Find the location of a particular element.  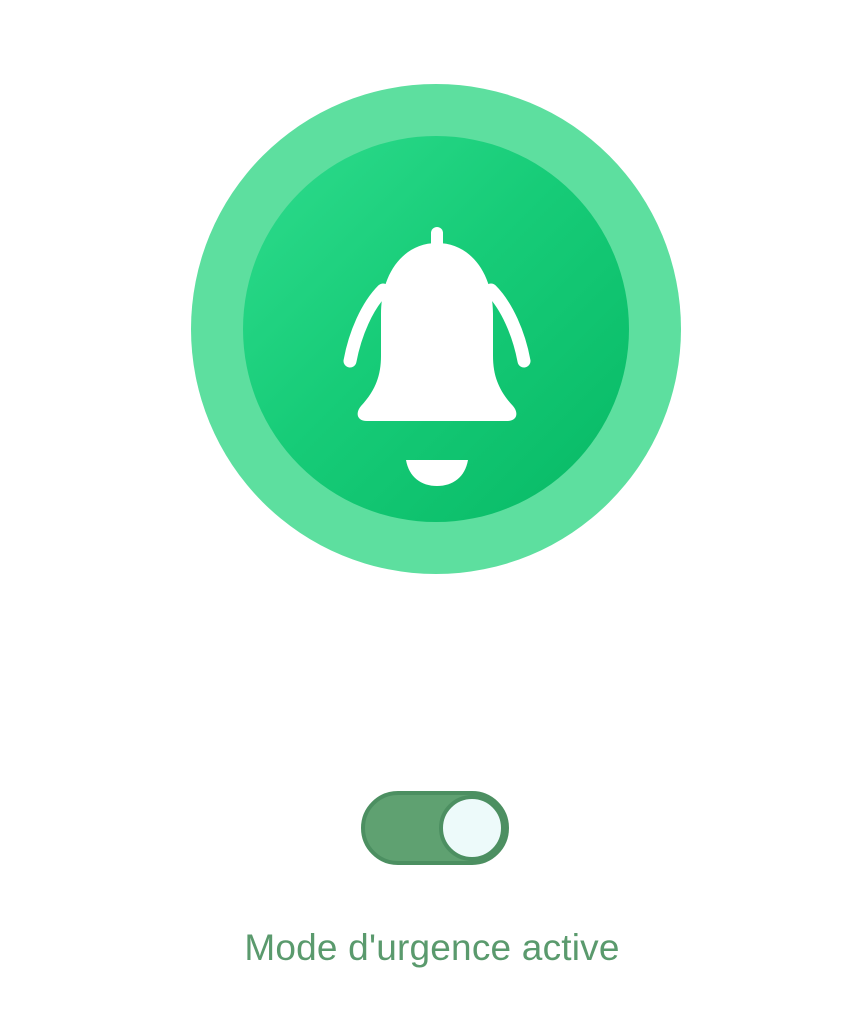

emergency-mode-toggle is located at coordinates (435, 828).